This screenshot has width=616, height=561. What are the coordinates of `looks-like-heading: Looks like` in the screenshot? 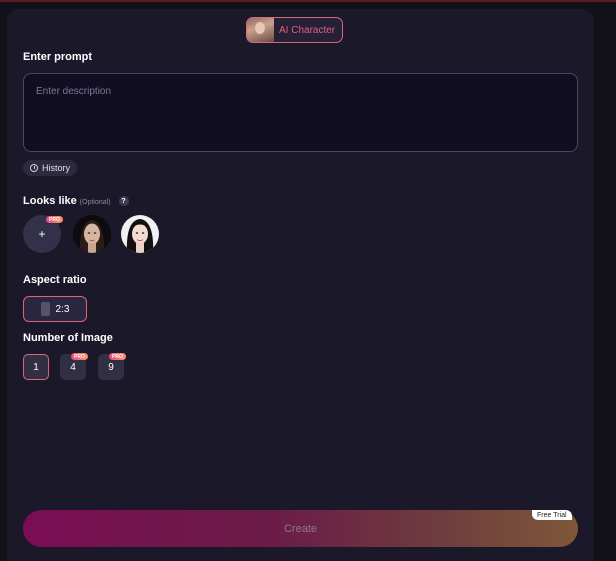 It's located at (50, 201).